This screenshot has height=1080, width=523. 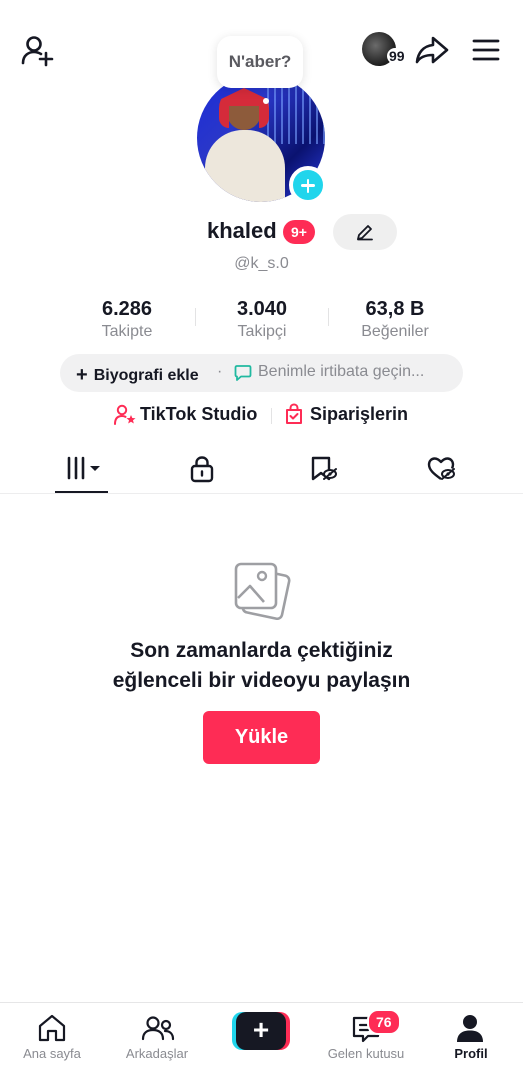 What do you see at coordinates (397, 56) in the screenshot?
I see `story-count: 99` at bounding box center [397, 56].